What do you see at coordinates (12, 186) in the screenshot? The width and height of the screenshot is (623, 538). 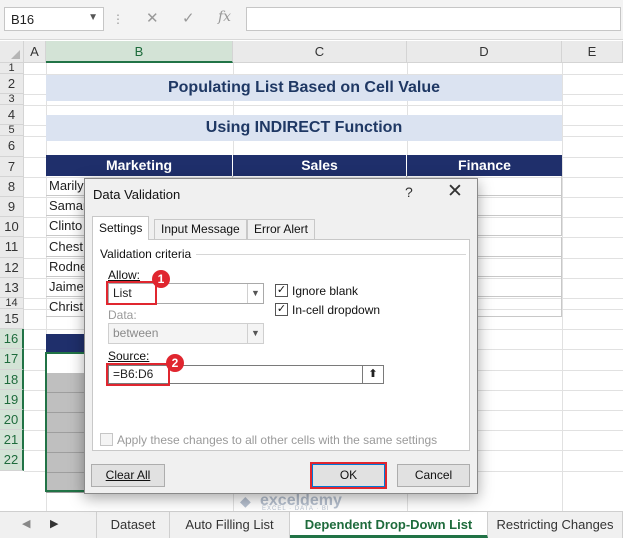 I see `row-header-8: 8` at bounding box center [12, 186].